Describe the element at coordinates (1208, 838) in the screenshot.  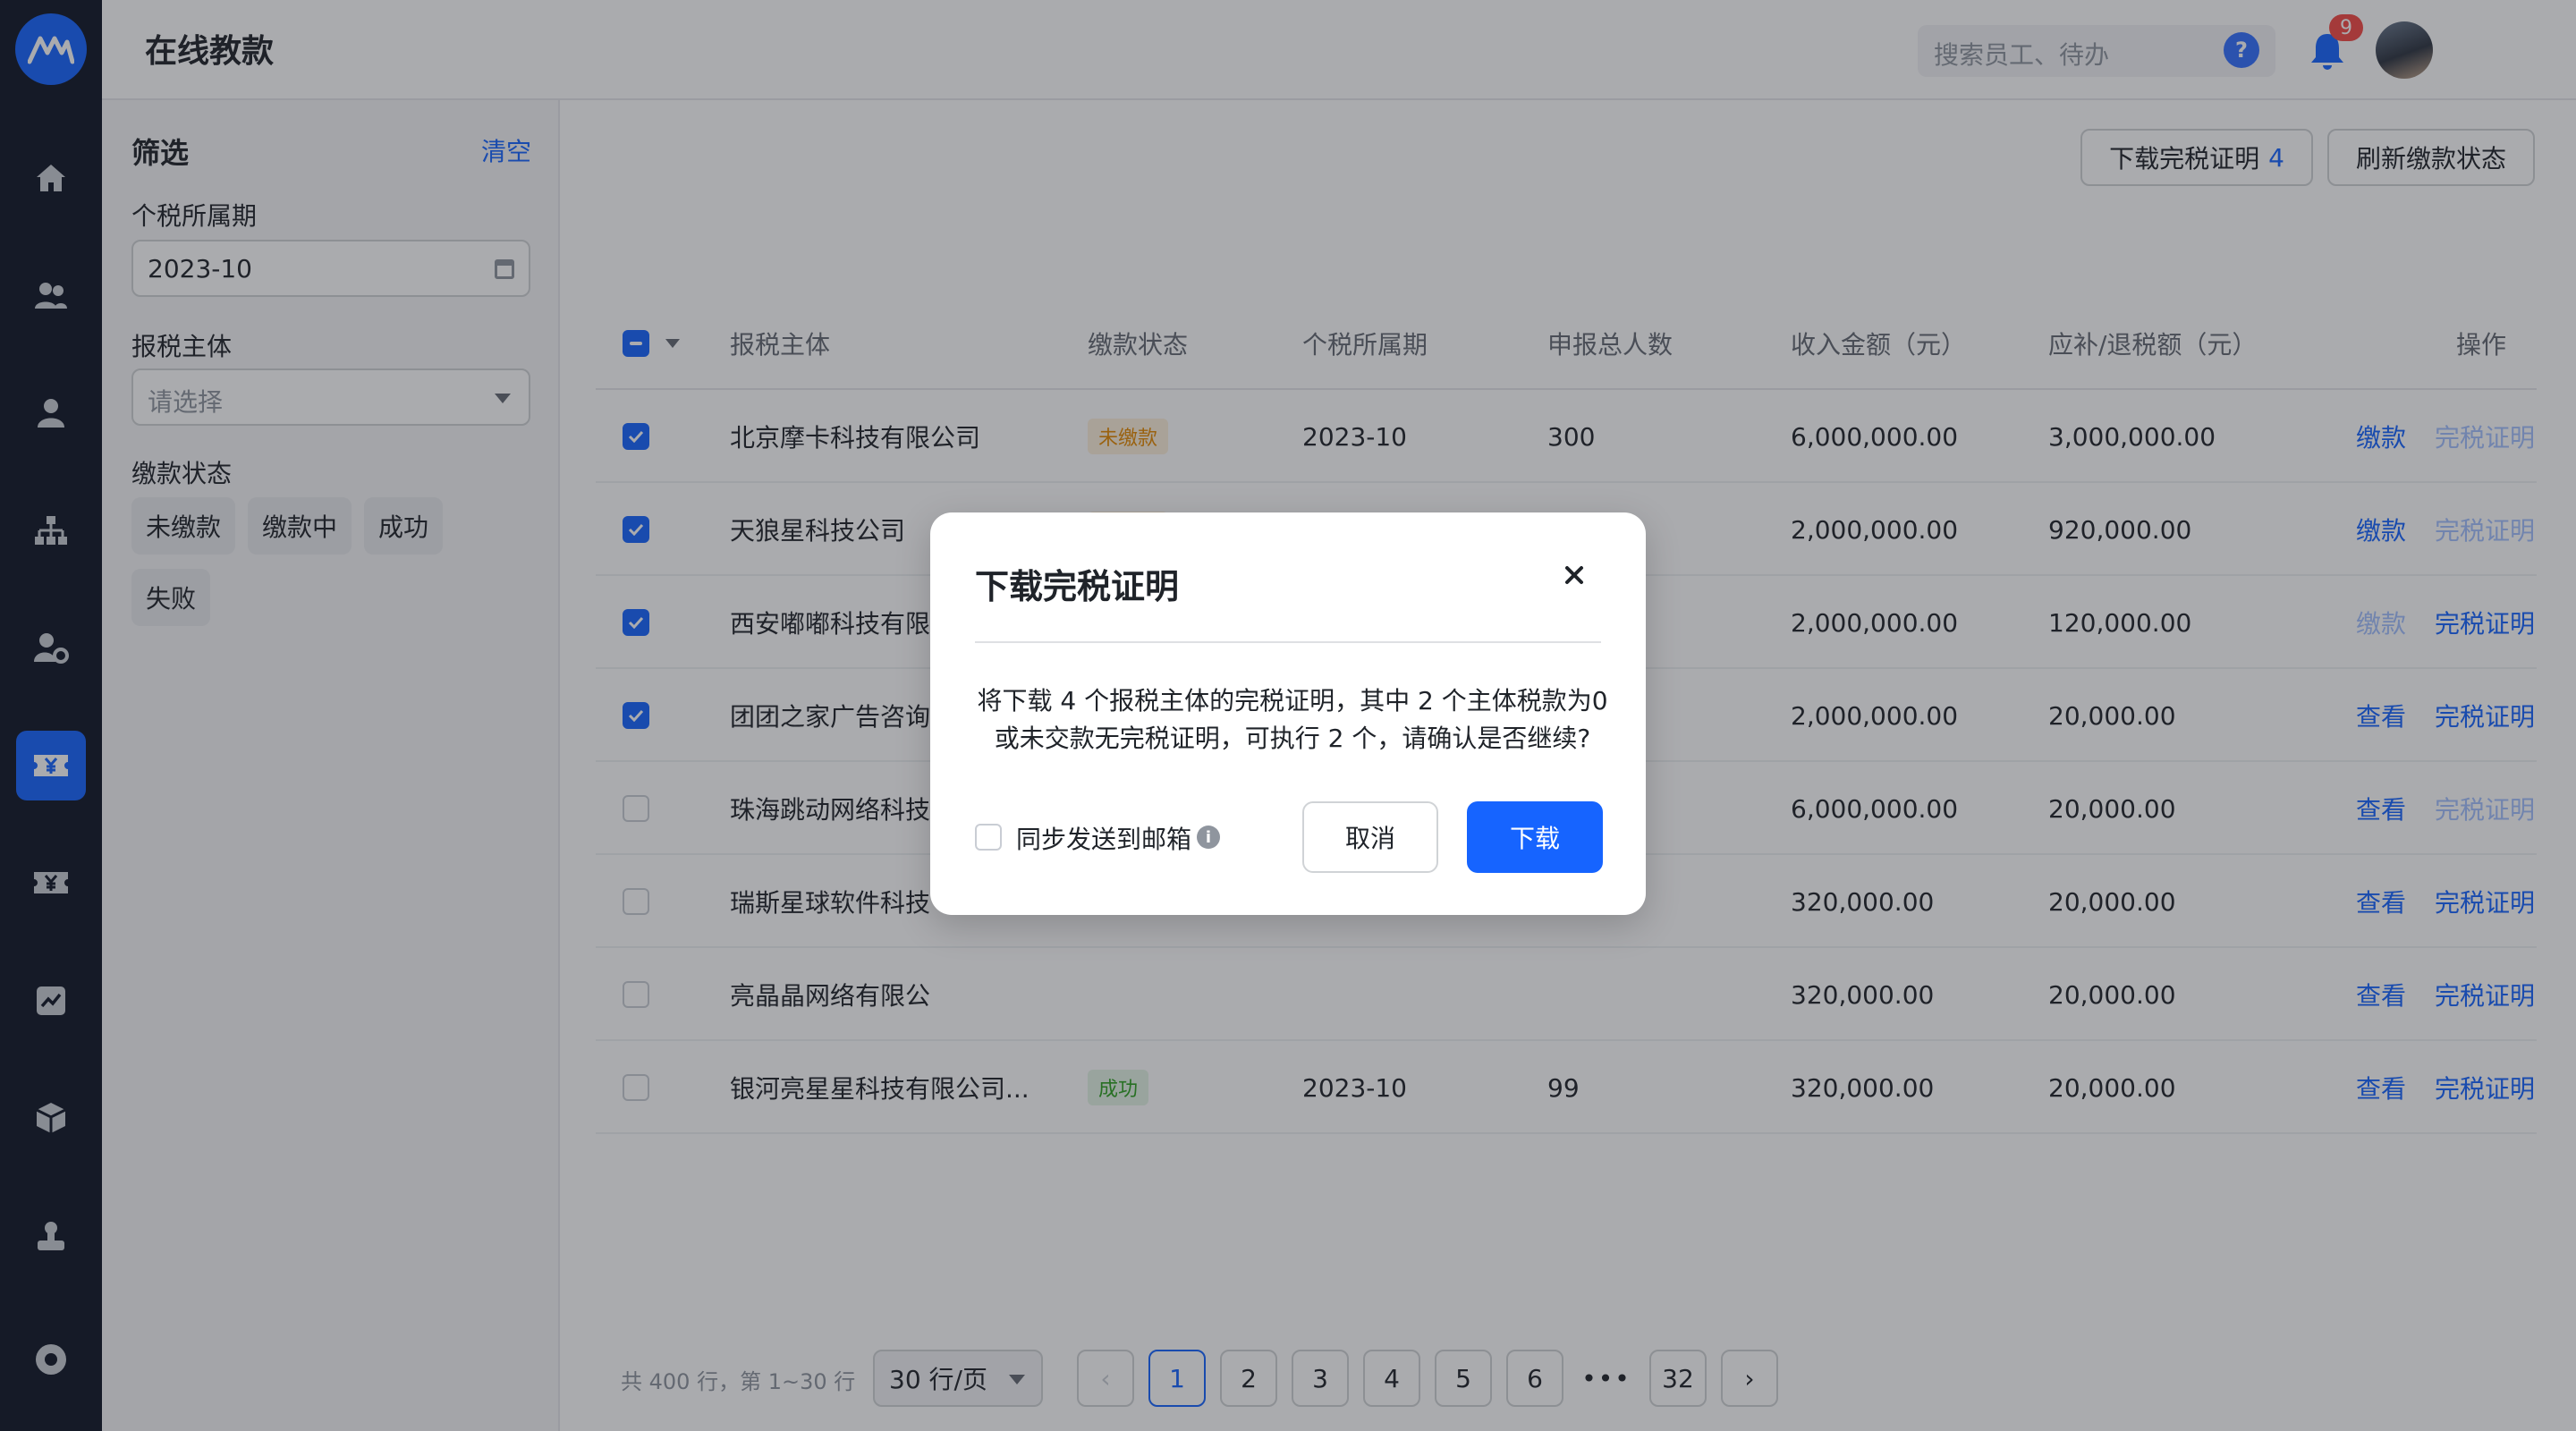
I see `info-icon: i` at that location.